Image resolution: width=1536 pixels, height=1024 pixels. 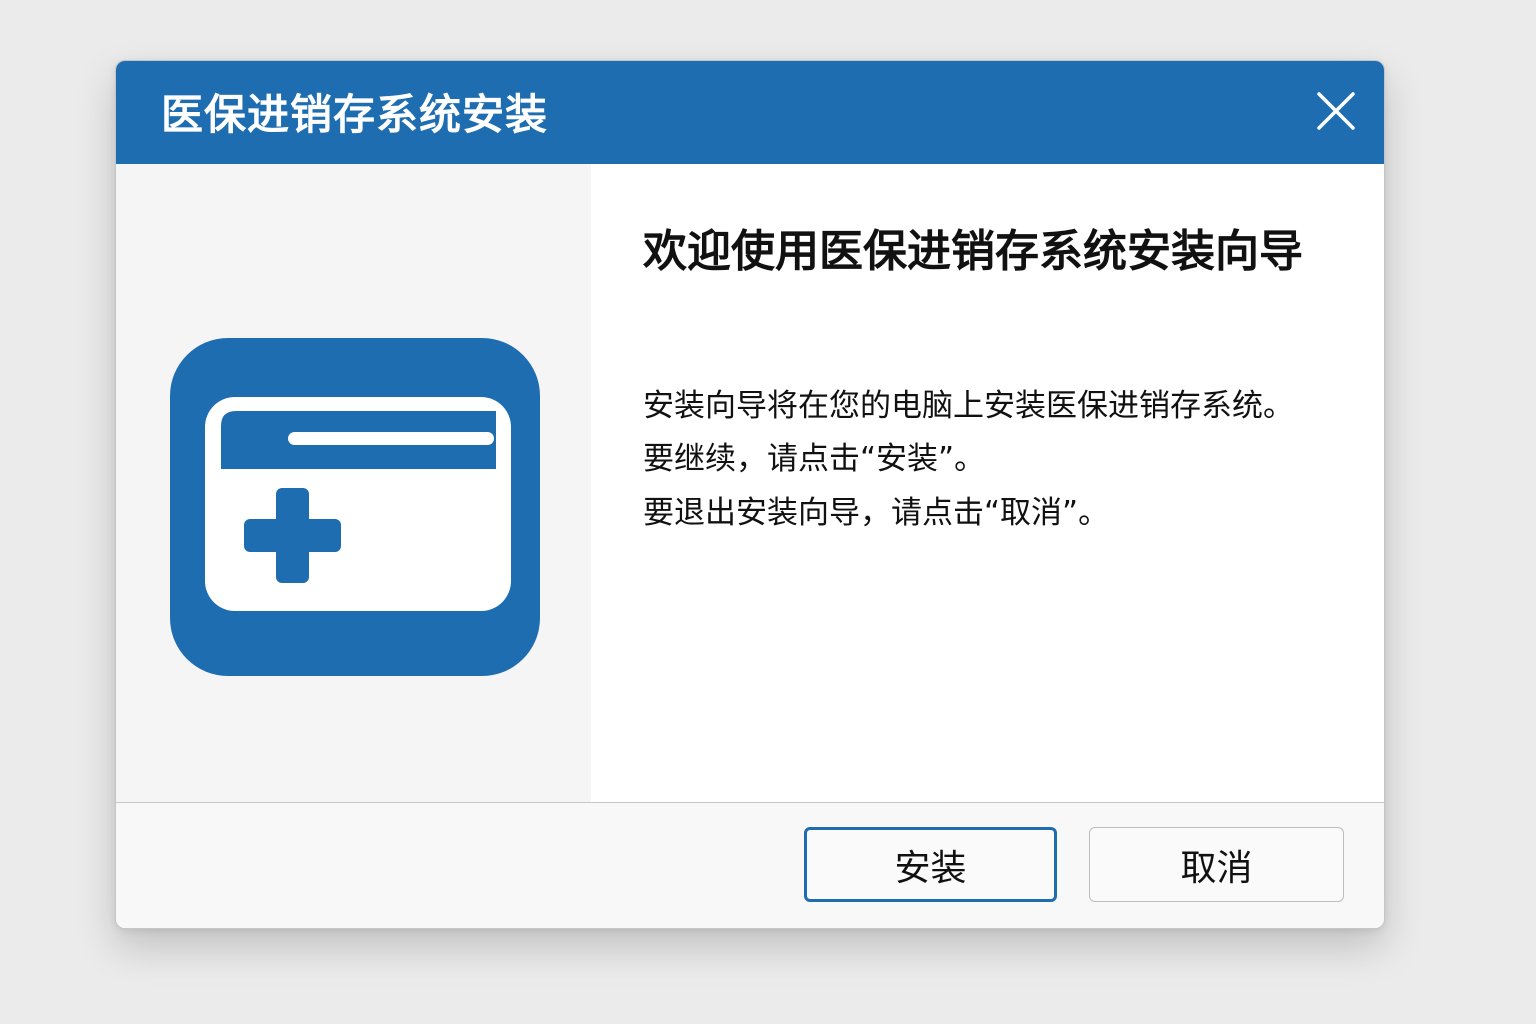 What do you see at coordinates (750, 865) in the screenshot?
I see `button-bar: 安装 取消` at bounding box center [750, 865].